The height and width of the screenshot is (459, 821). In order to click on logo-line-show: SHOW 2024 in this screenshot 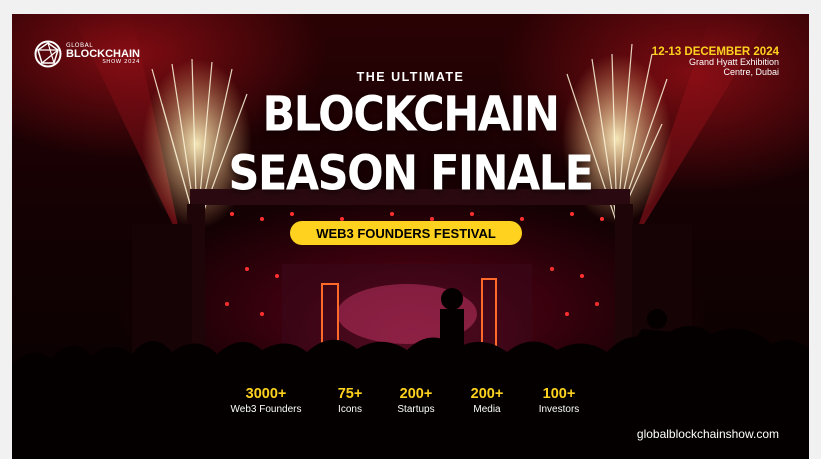, I will do `click(121, 61)`.